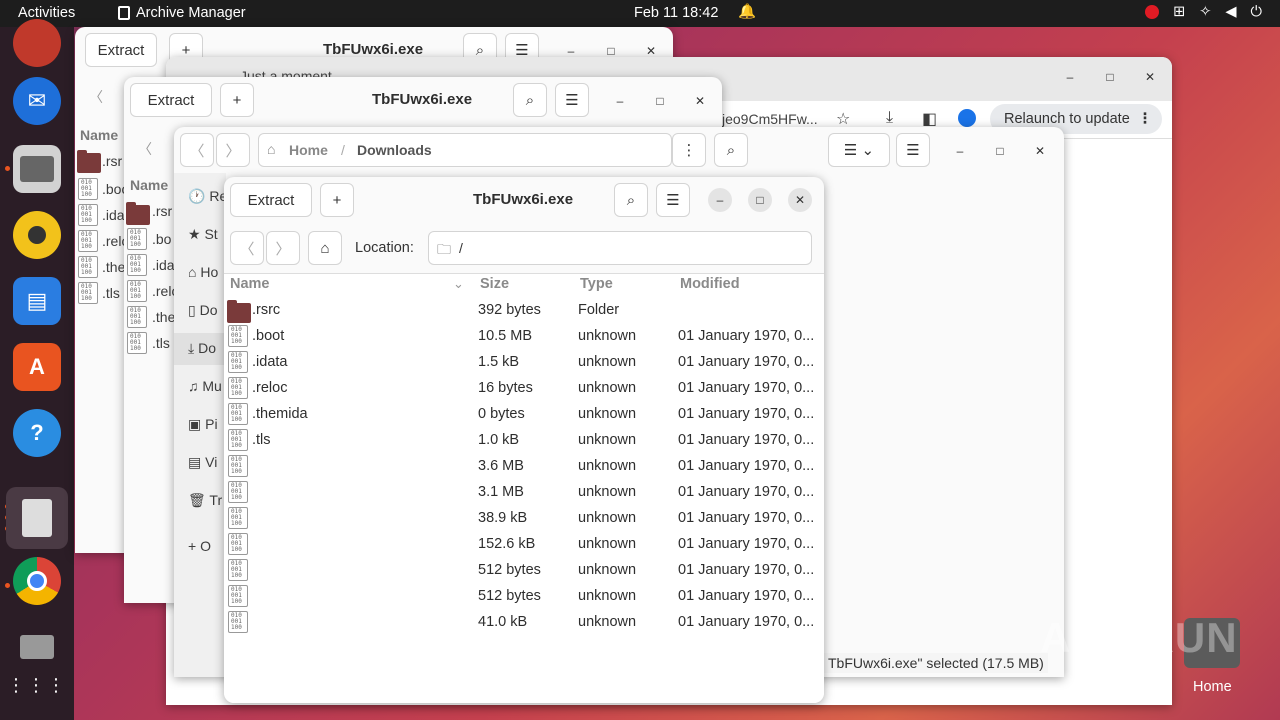 The height and width of the screenshot is (720, 1280). I want to click on thunderbird-icon: ✉, so click(37, 101).